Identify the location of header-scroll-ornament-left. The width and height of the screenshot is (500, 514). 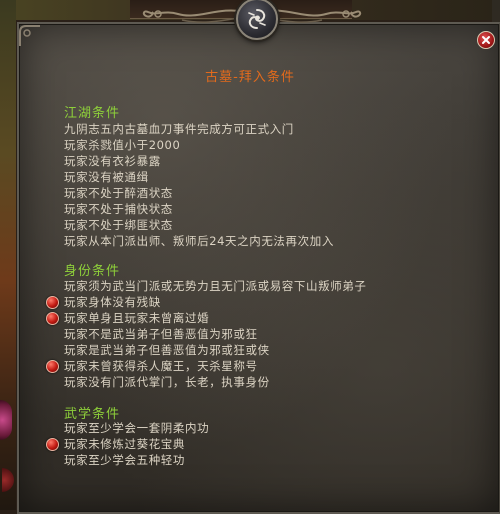
(194, 16).